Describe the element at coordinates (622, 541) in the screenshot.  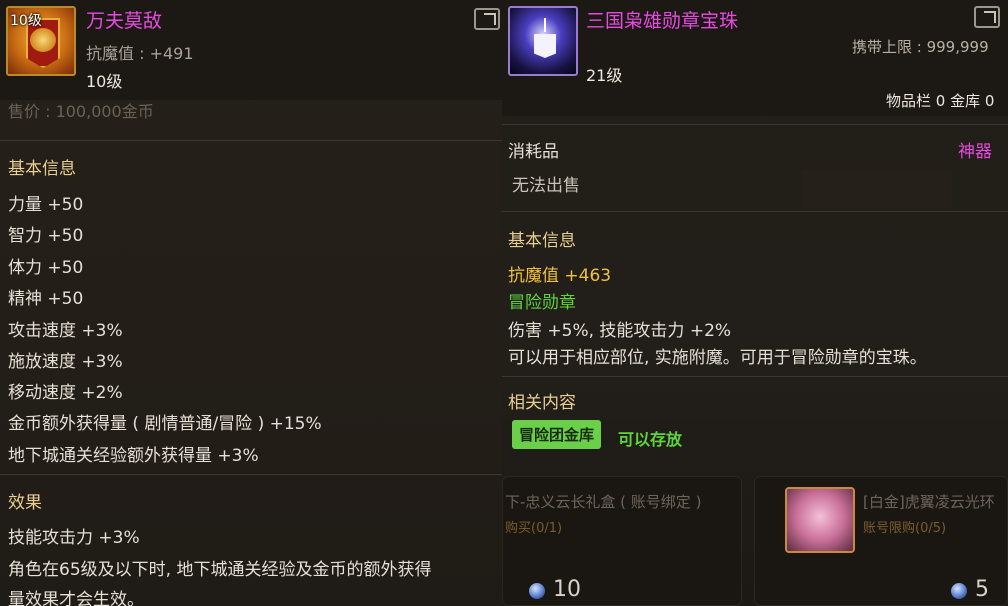
I see `shop-card: 下-忠义云长礼盒 ( 账号绑定 ) 购买(0/1) 10` at that location.